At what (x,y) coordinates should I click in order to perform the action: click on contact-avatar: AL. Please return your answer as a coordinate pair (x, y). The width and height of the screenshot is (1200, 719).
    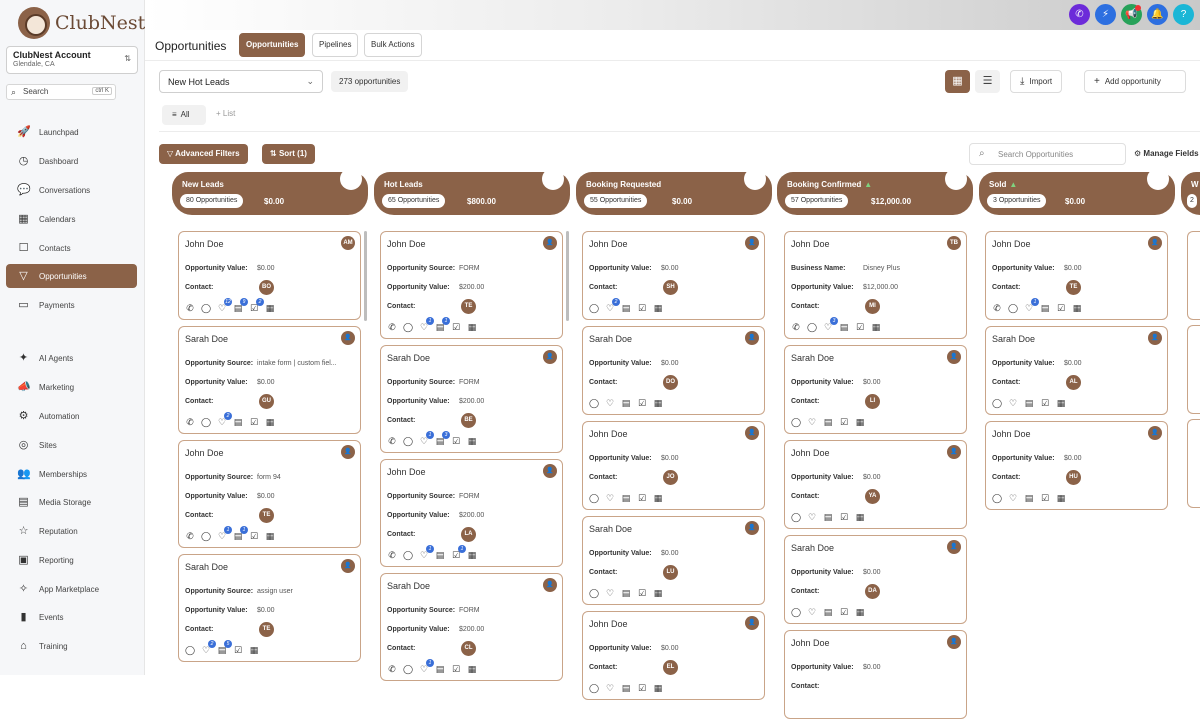
    Looking at the image, I should click on (1073, 382).